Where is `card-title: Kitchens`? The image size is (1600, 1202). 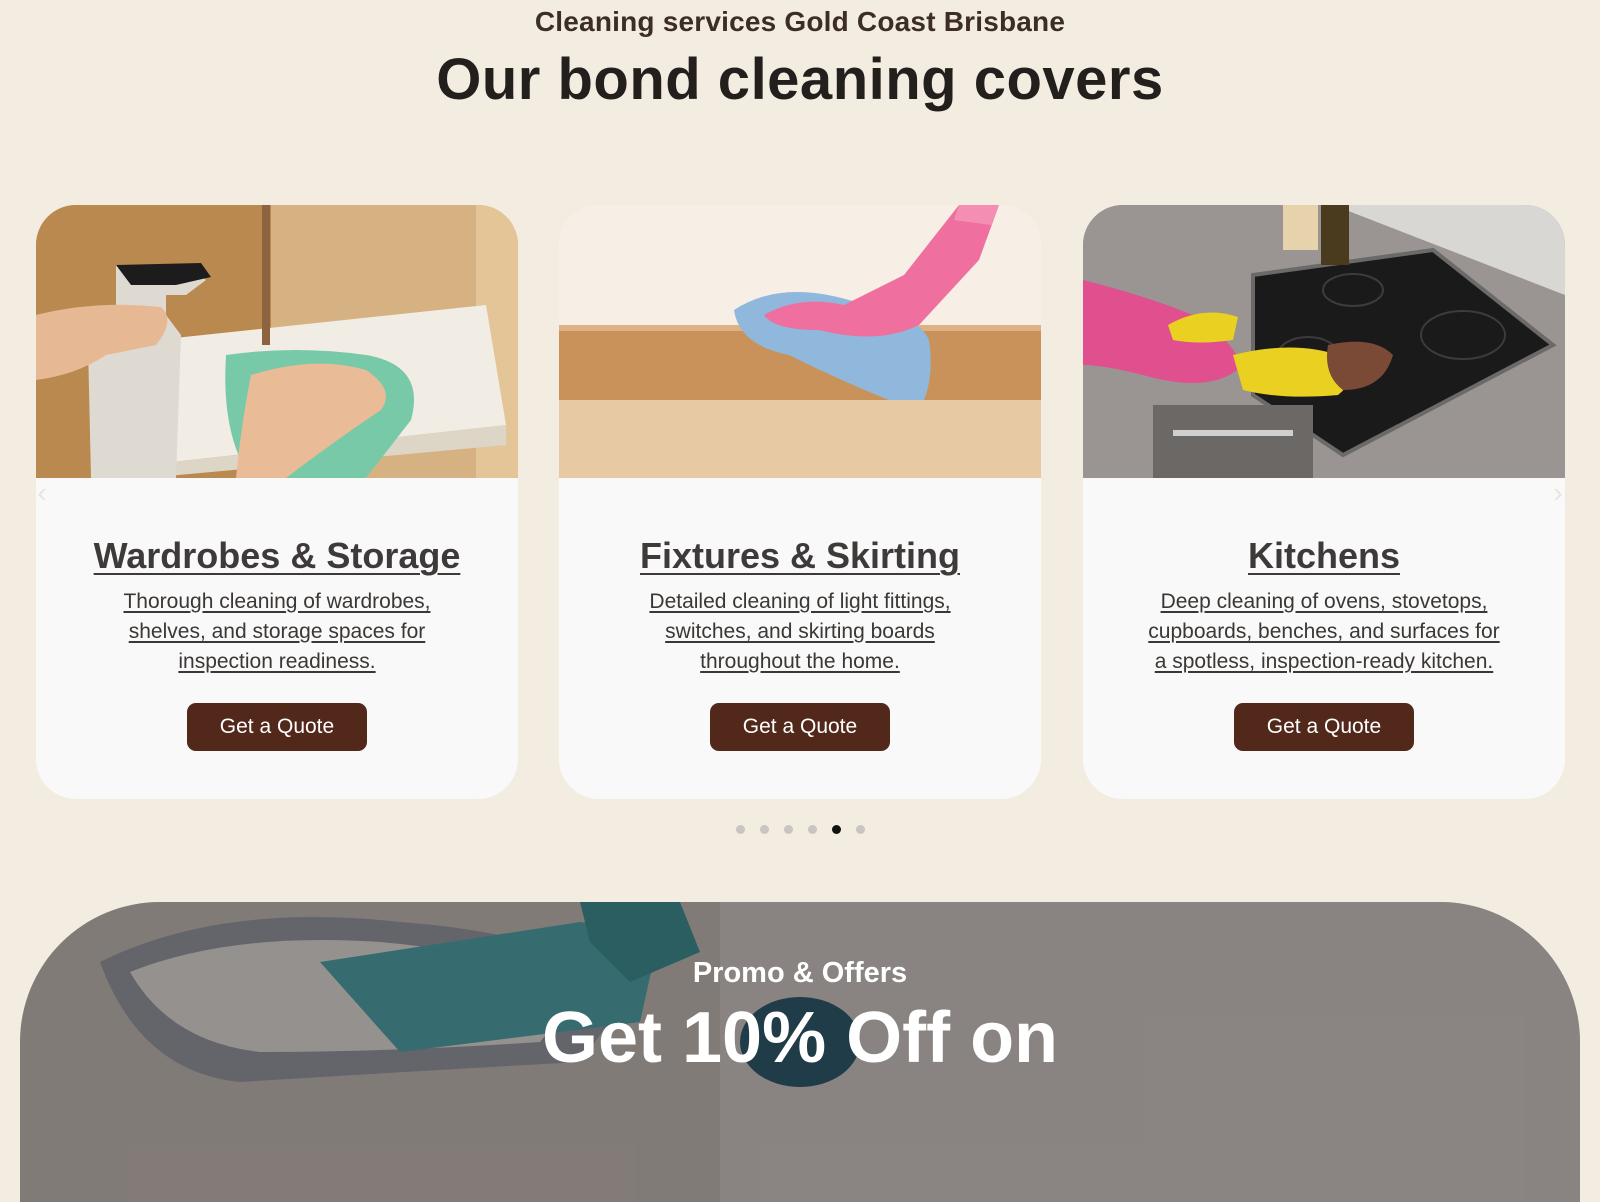 card-title: Kitchens is located at coordinates (1324, 556).